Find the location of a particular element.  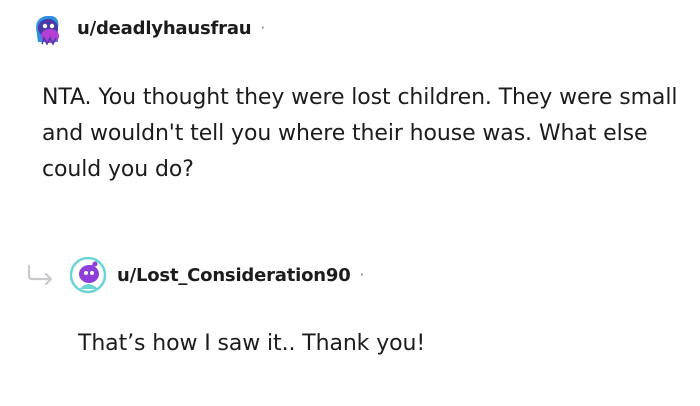

comment-header: u/deadlyhausfrau · is located at coordinates (146, 28).